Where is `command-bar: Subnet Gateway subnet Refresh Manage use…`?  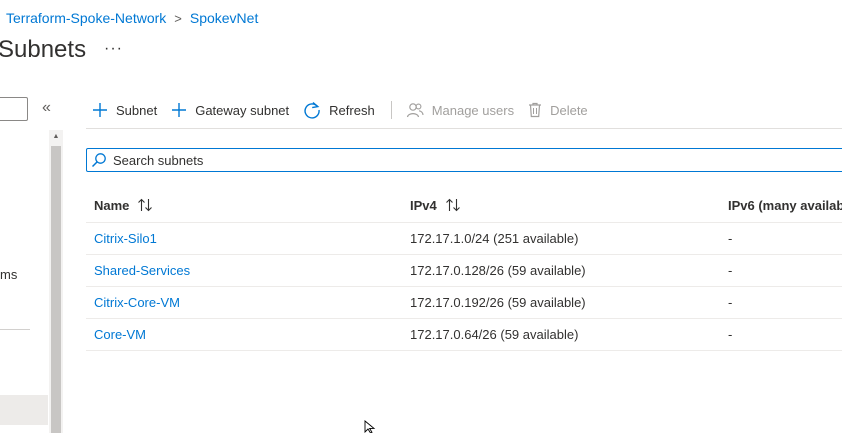 command-bar: Subnet Gateway subnet Refresh Manage use… is located at coordinates (347, 110).